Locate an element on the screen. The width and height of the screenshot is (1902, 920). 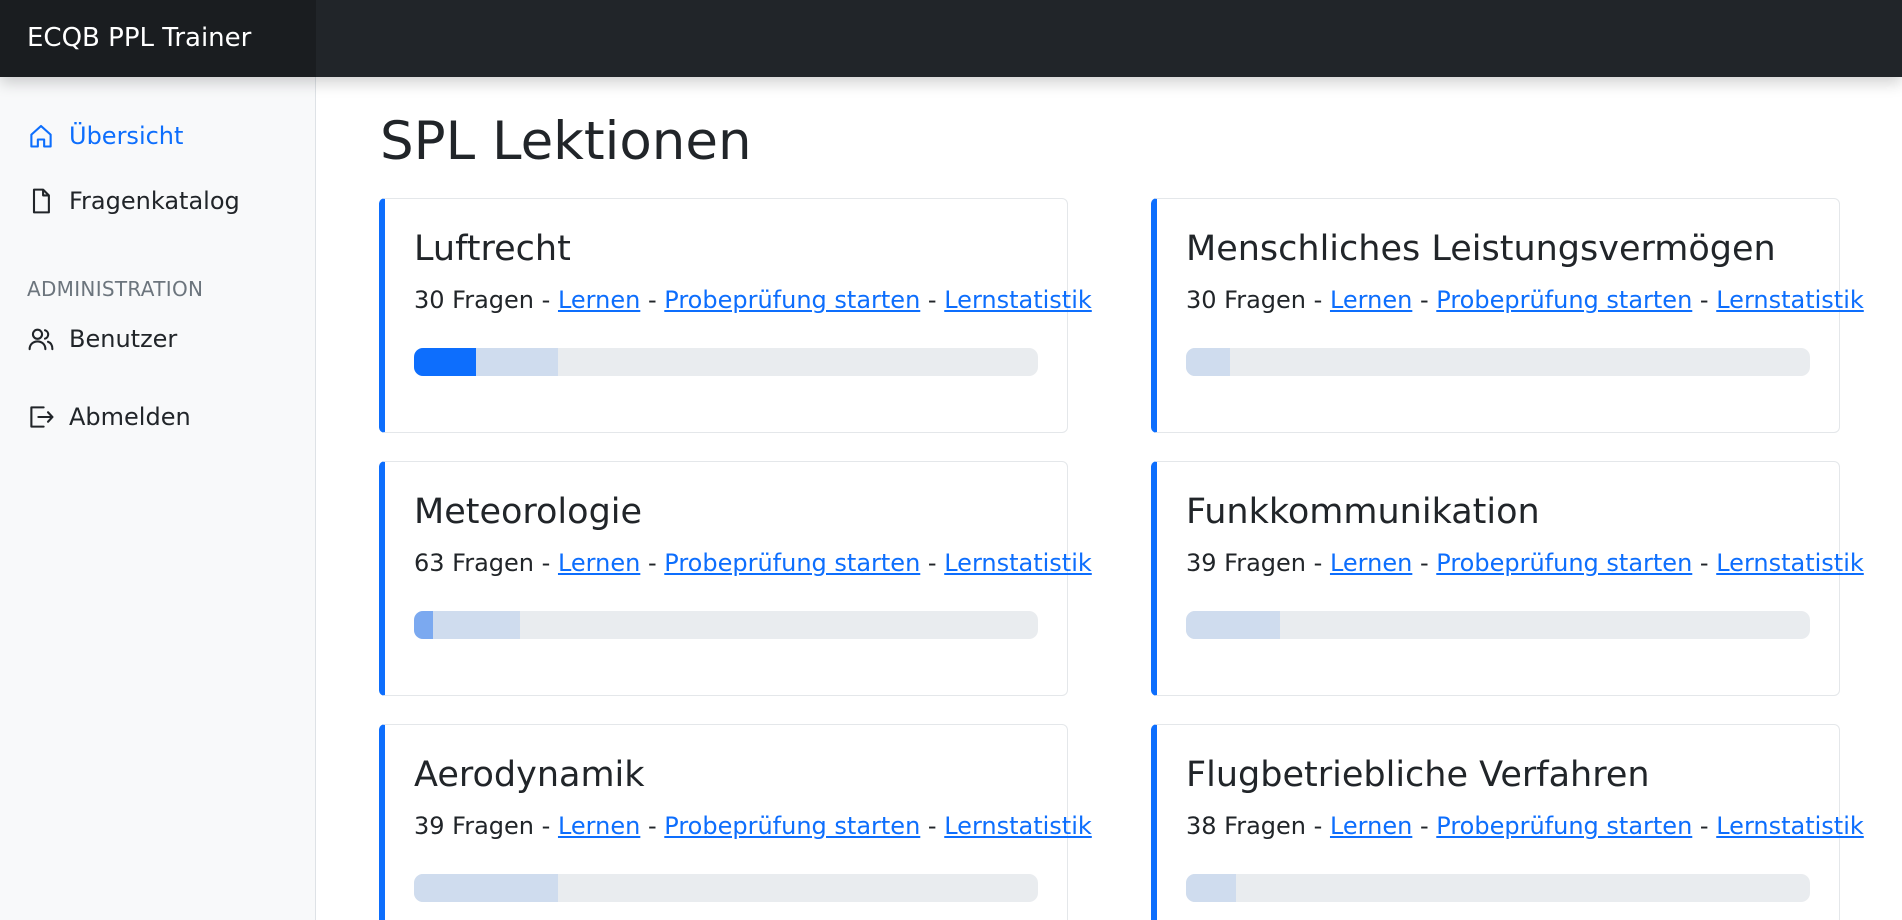
sidebar-item-abmelden: Abmelden is located at coordinates (109, 417).